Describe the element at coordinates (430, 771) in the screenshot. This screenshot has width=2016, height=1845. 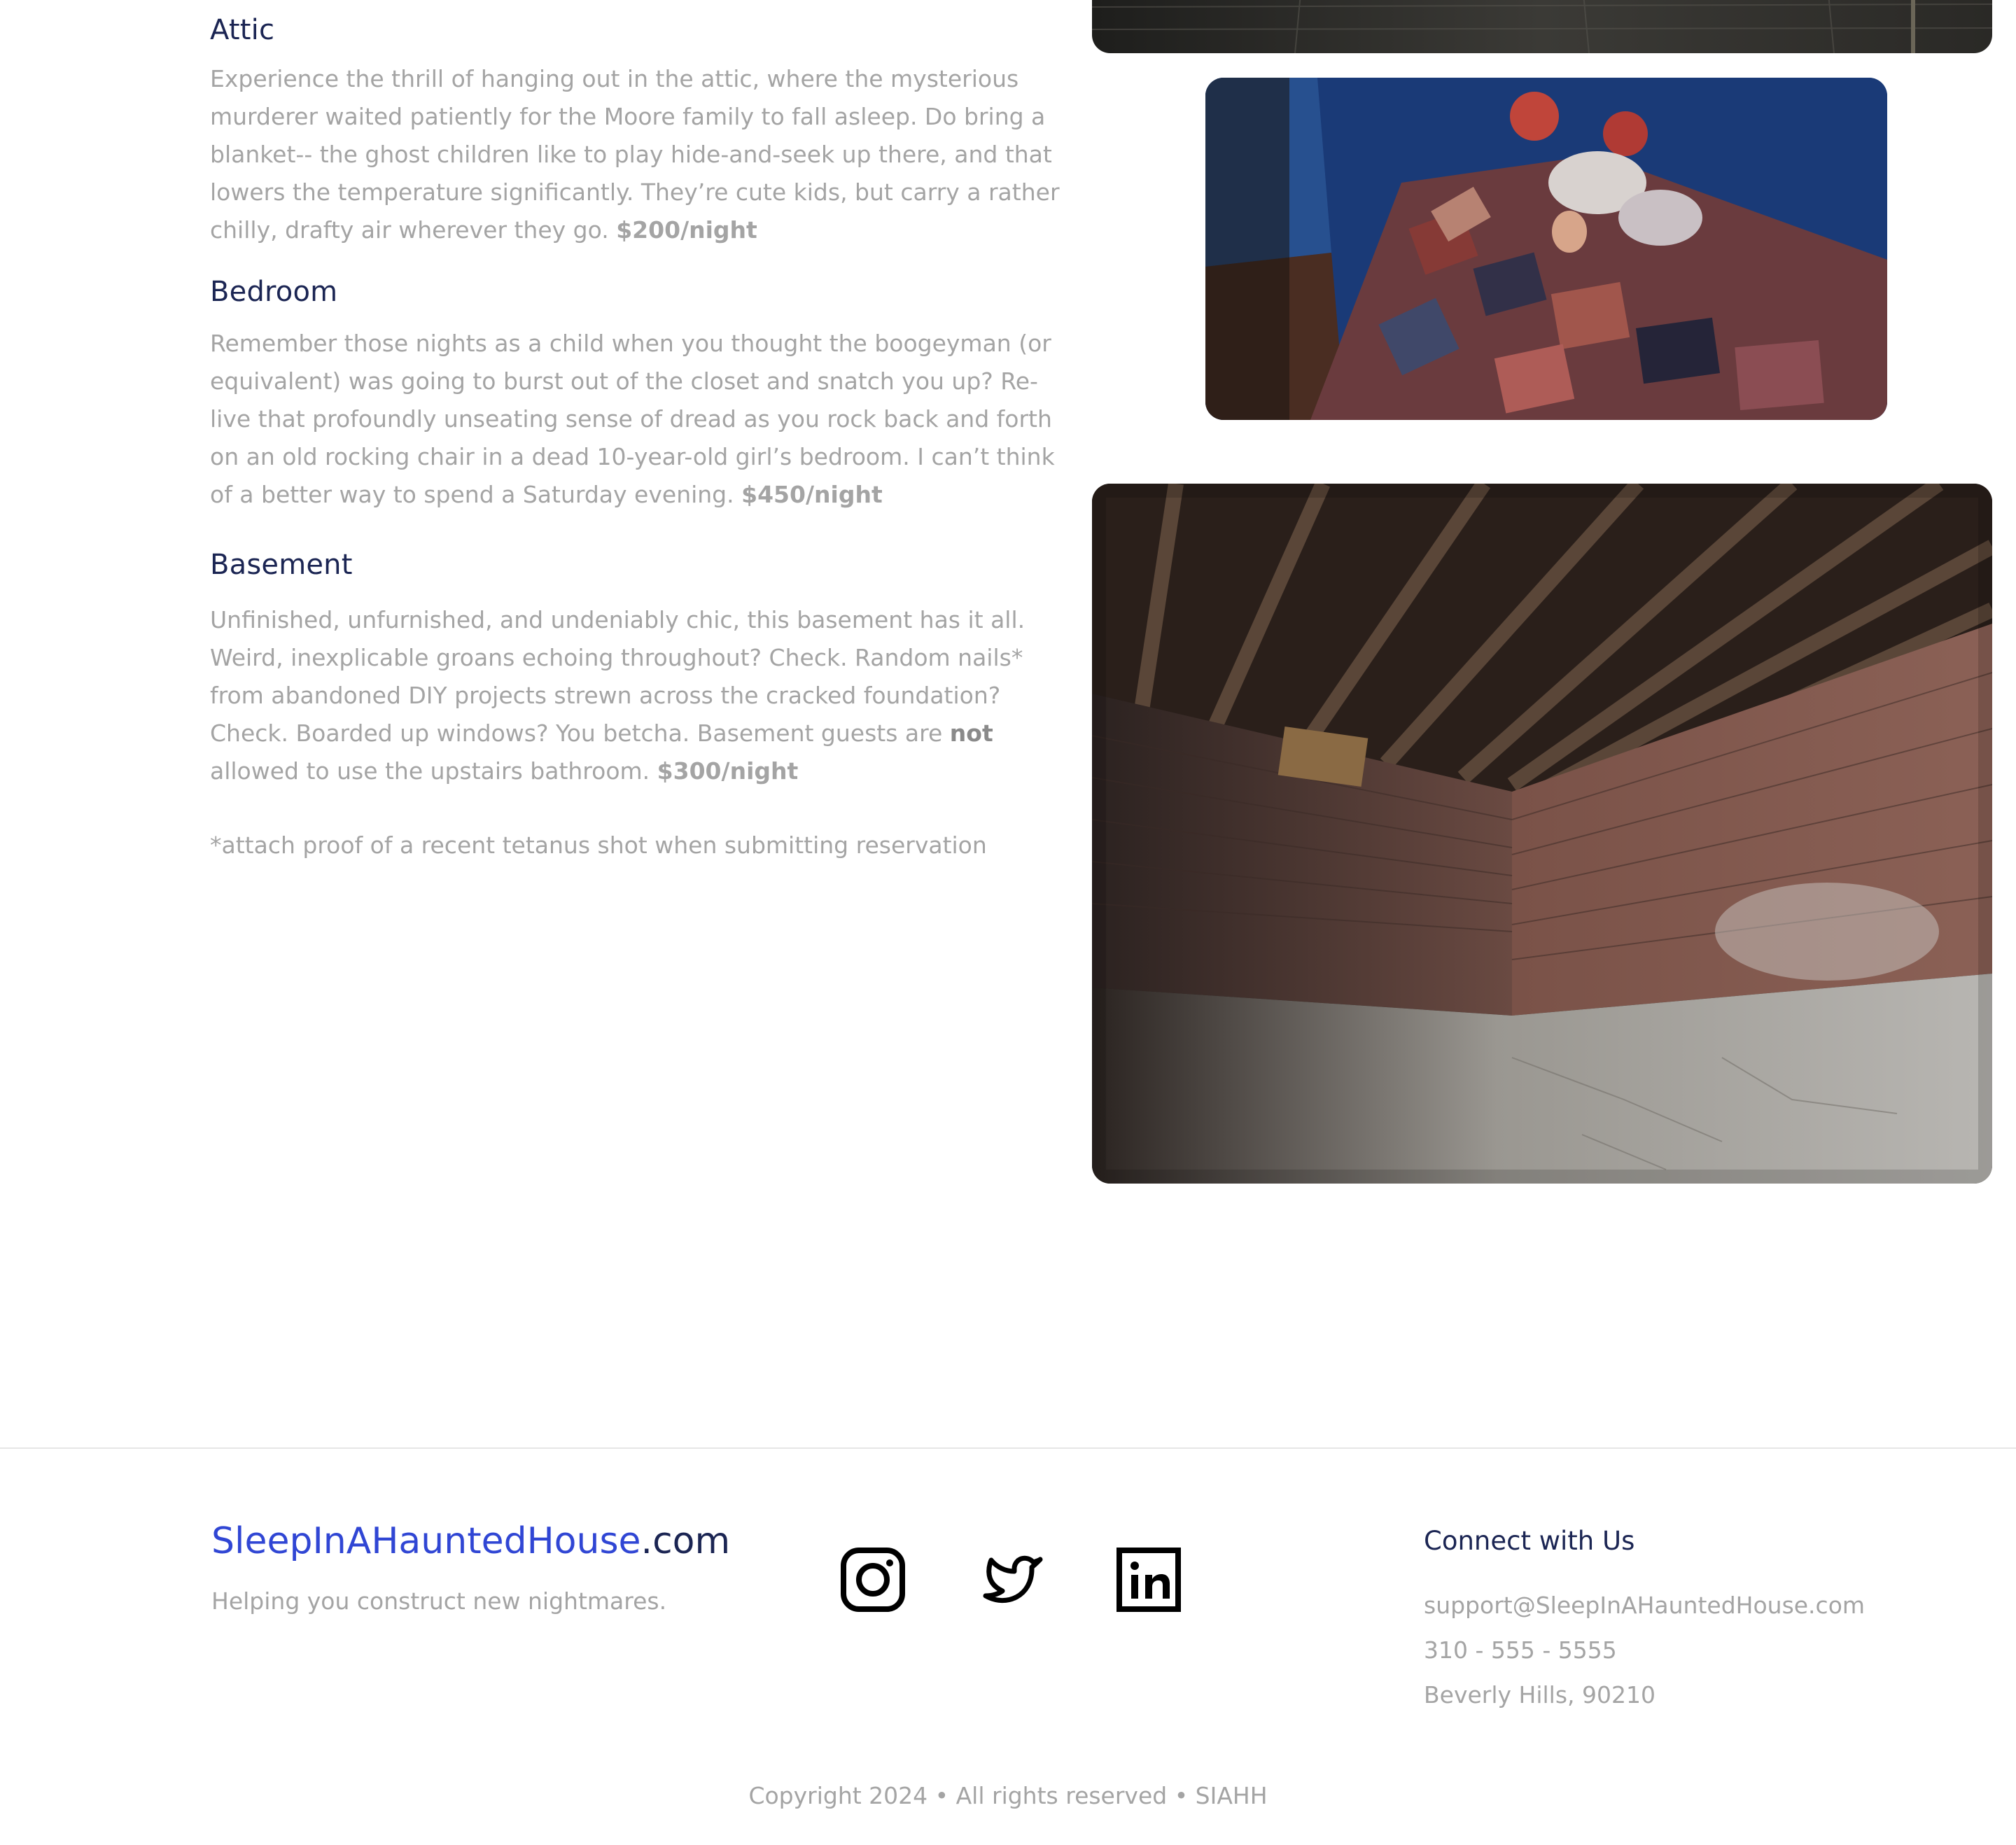
I see `basement-description-text-end: allowed to use the upstairs bathroom.` at that location.